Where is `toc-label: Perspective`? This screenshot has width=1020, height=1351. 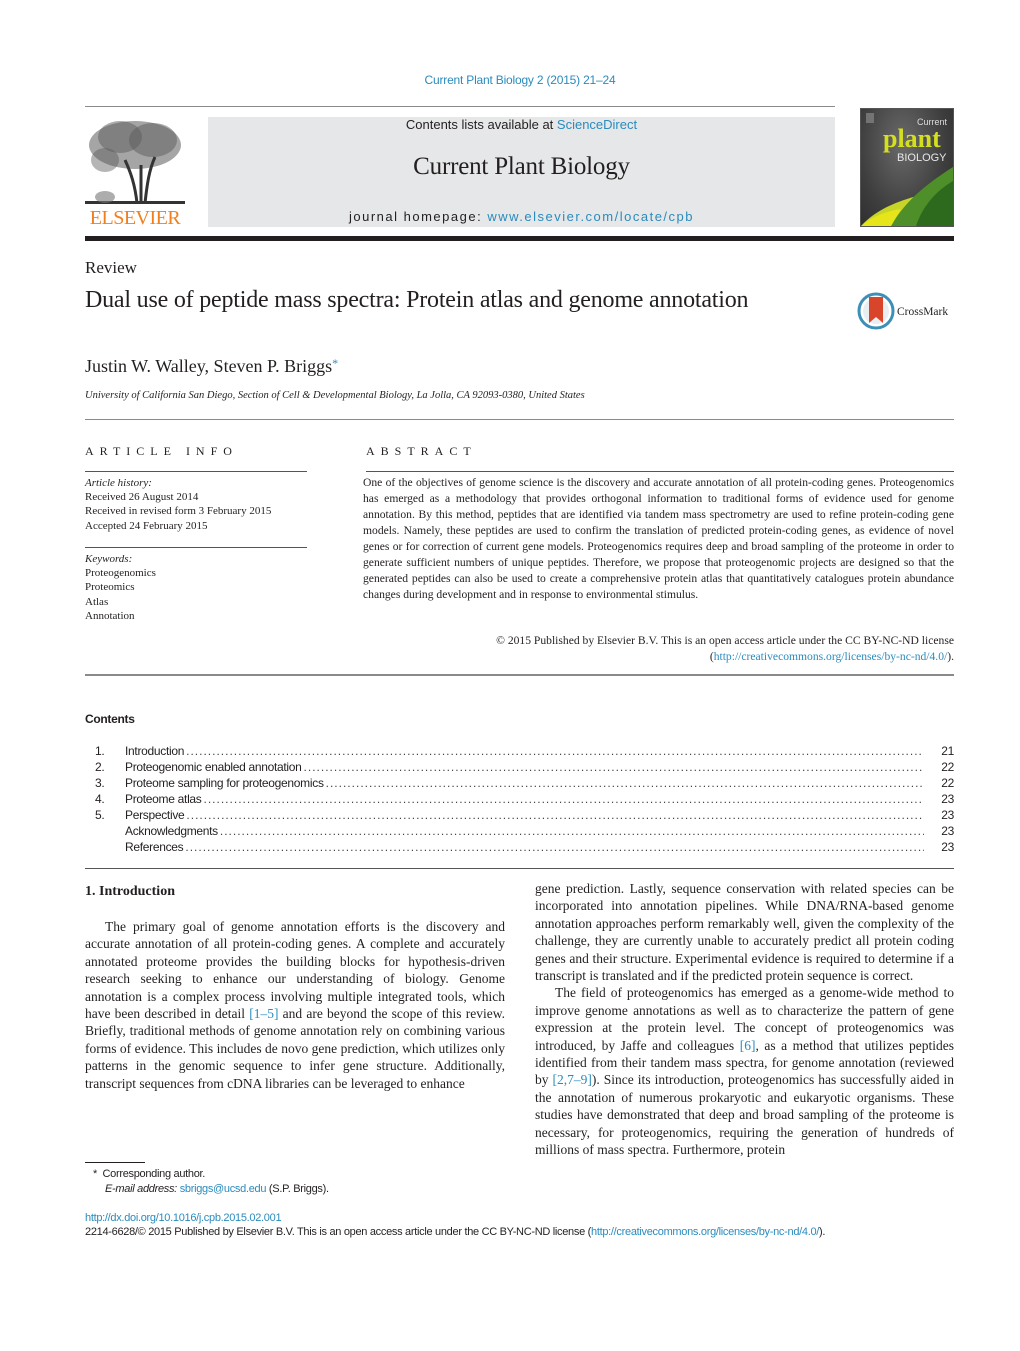 toc-label: Perspective is located at coordinates (155, 815).